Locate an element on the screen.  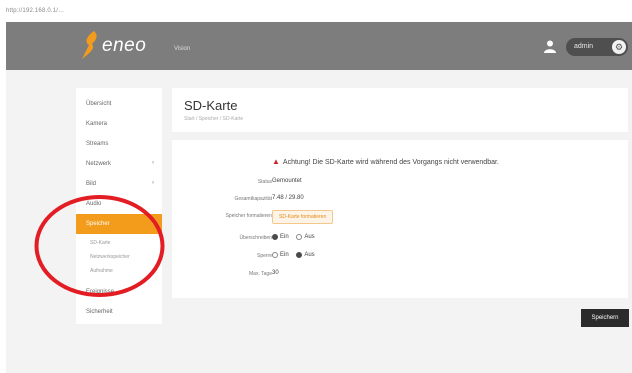
lock-options: Ein Aus is located at coordinates (296, 255).